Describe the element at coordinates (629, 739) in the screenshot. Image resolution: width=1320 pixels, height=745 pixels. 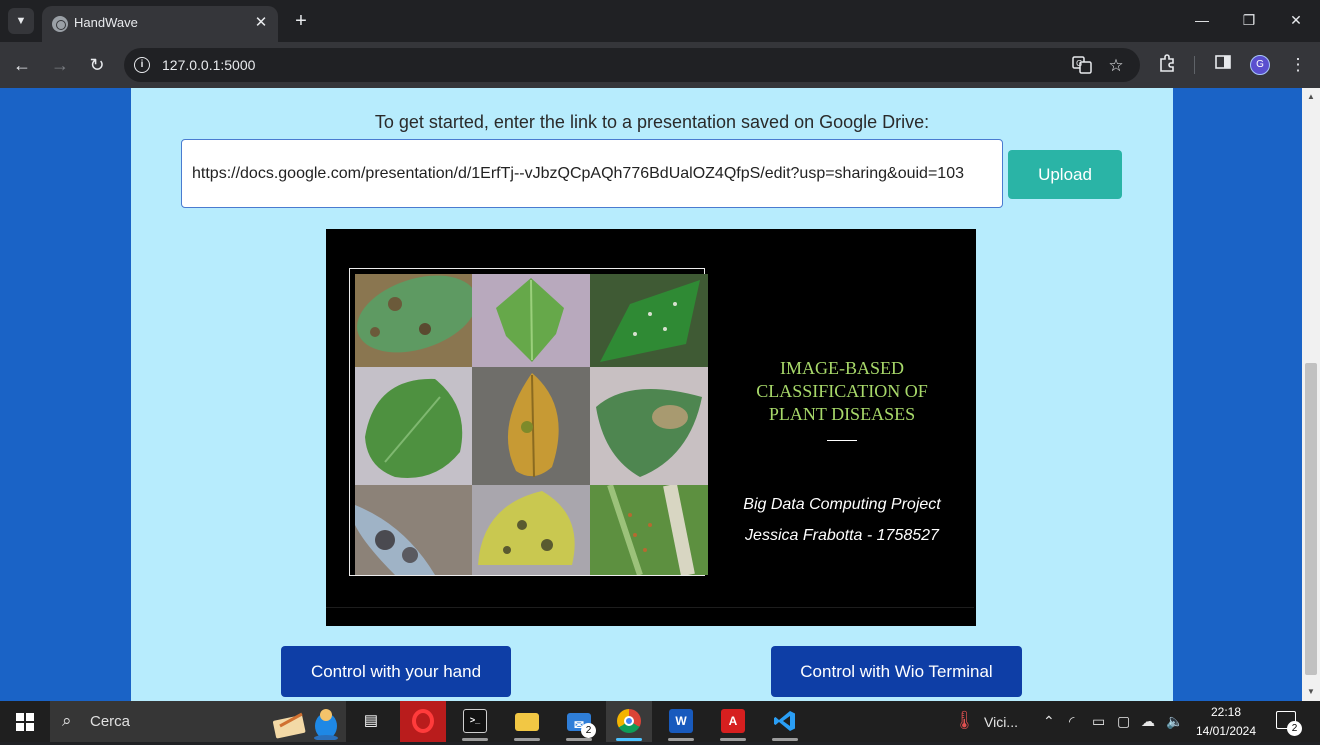
I see `chrome-active-indicator` at that location.